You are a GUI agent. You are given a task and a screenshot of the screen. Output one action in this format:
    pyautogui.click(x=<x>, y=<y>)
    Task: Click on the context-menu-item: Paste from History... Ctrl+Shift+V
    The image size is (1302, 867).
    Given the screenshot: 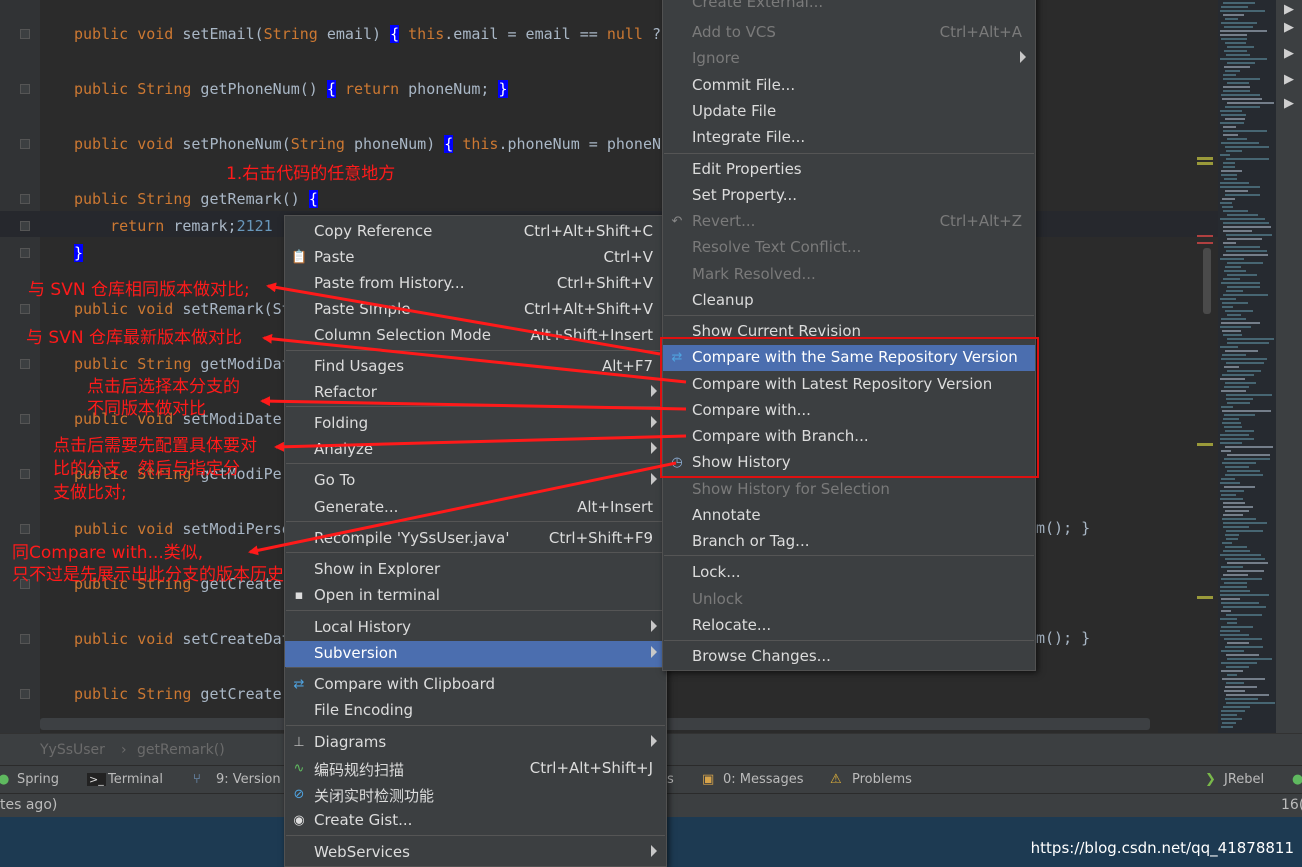 What is the action you would take?
    pyautogui.click(x=475, y=284)
    